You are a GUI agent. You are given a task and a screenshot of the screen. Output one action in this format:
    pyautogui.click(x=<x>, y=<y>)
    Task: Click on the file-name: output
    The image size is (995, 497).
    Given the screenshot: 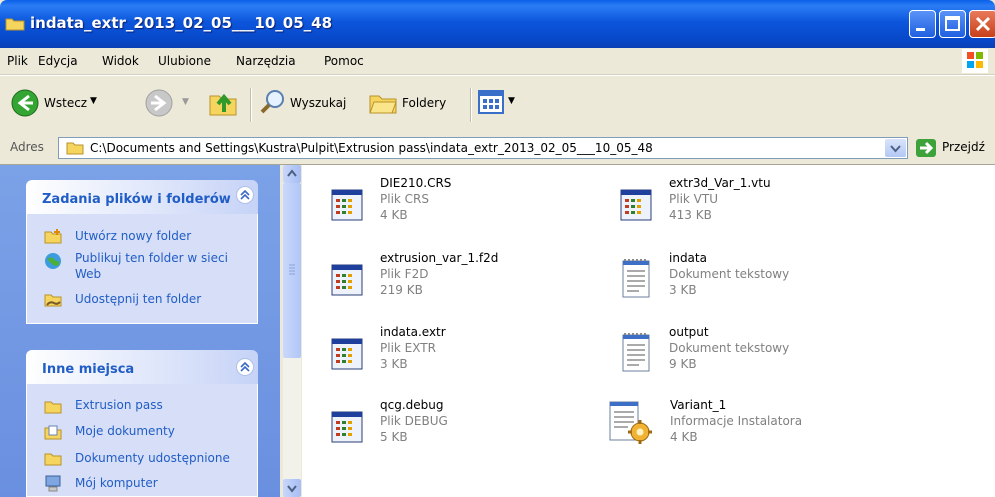 What is the action you would take?
    pyautogui.click(x=689, y=332)
    